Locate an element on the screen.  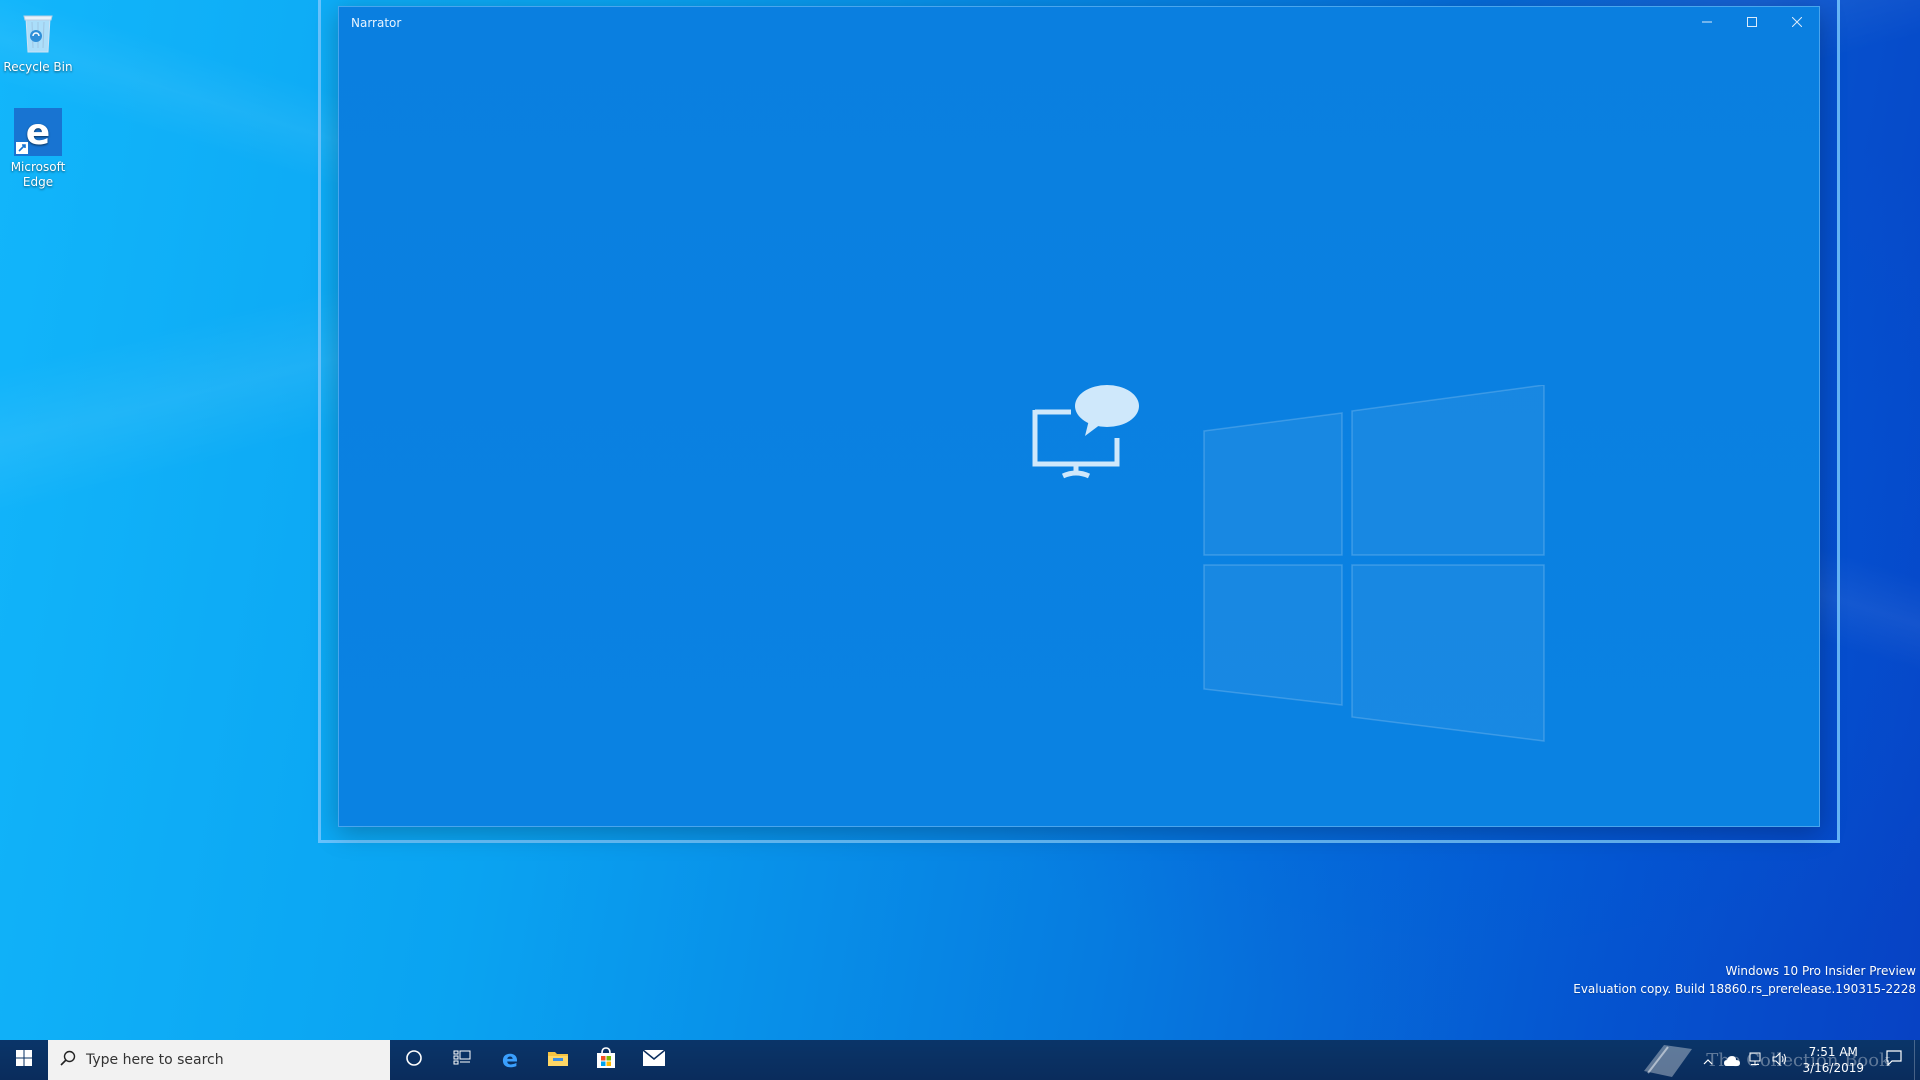
taskbar-file-explorer-button is located at coordinates (558, 1060).